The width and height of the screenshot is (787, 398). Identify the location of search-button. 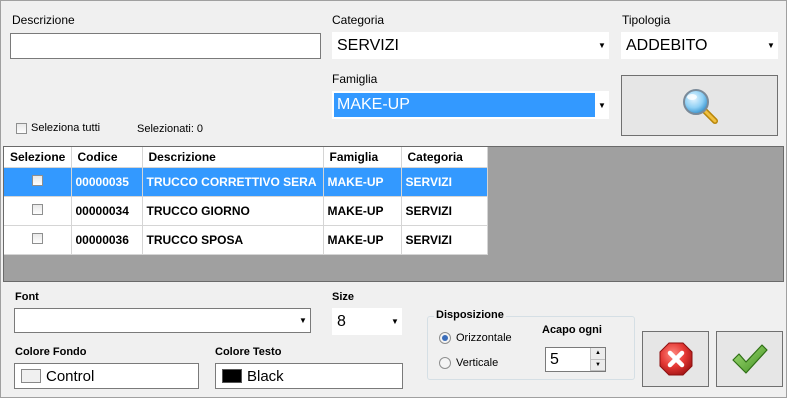
(699, 105).